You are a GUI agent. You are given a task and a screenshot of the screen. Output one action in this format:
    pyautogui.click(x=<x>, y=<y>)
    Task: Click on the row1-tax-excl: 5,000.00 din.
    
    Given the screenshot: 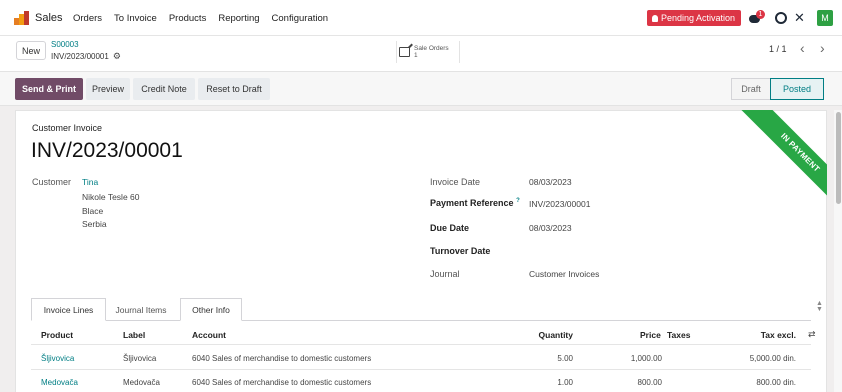 What is the action you would take?
    pyautogui.click(x=772, y=358)
    